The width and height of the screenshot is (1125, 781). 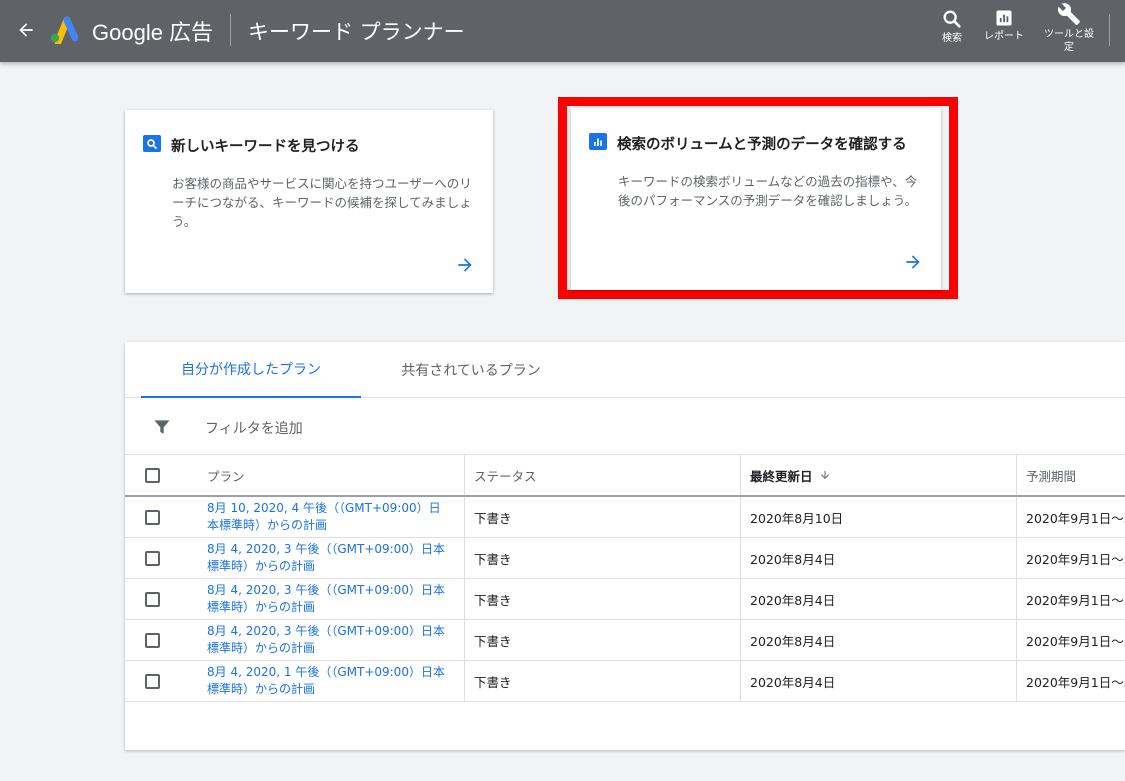 I want to click on back-button, so click(x=26, y=30).